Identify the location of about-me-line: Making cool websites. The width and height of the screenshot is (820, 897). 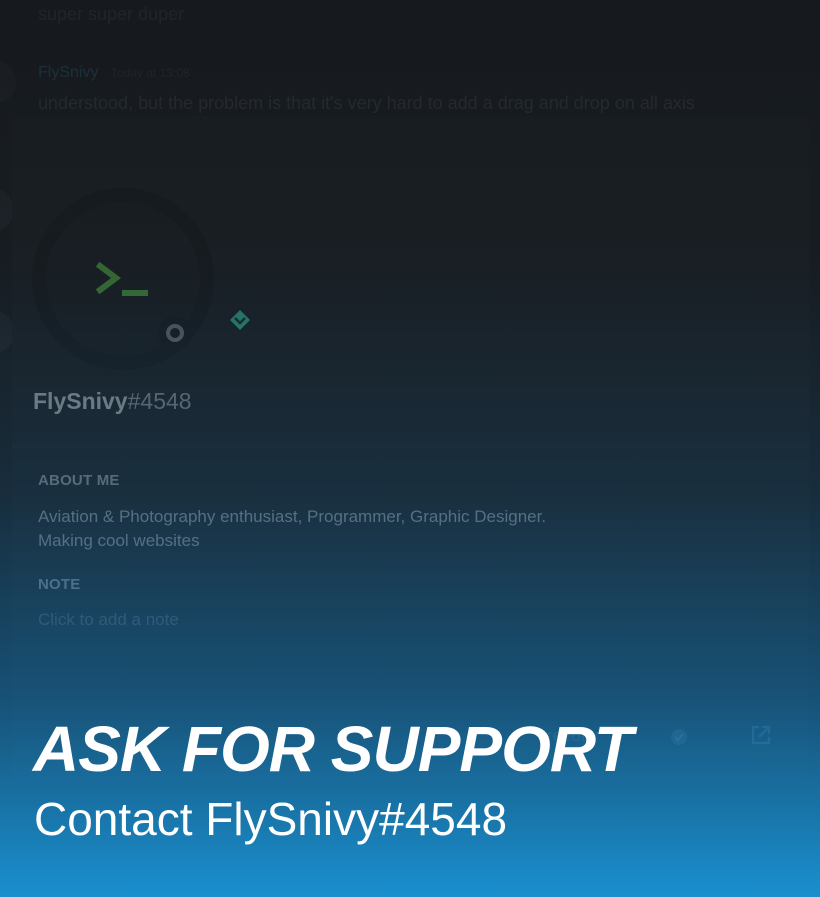
(119, 540).